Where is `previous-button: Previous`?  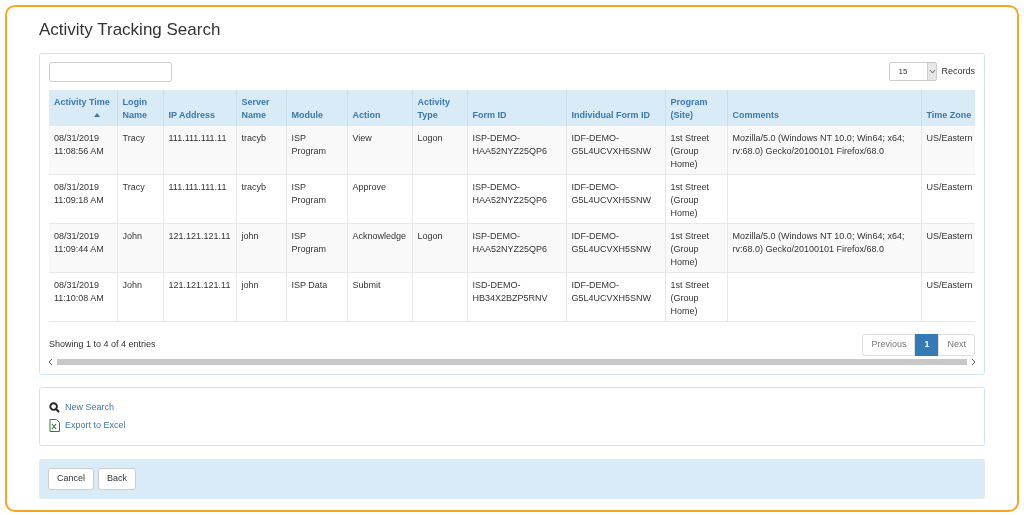
previous-button: Previous is located at coordinates (889, 345).